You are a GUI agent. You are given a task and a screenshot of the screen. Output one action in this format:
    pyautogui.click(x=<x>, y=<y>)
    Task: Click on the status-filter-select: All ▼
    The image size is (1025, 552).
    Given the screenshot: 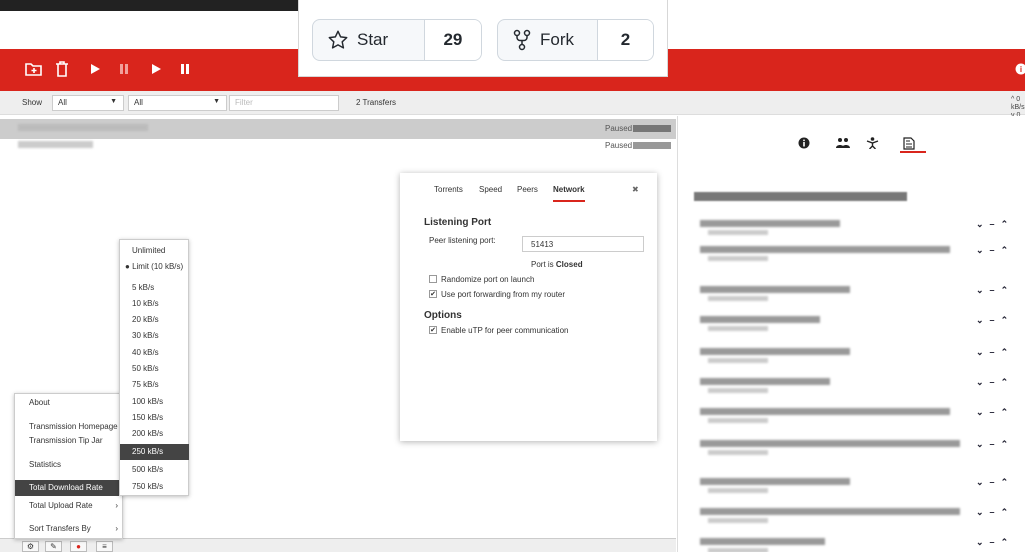 What is the action you would take?
    pyautogui.click(x=88, y=103)
    